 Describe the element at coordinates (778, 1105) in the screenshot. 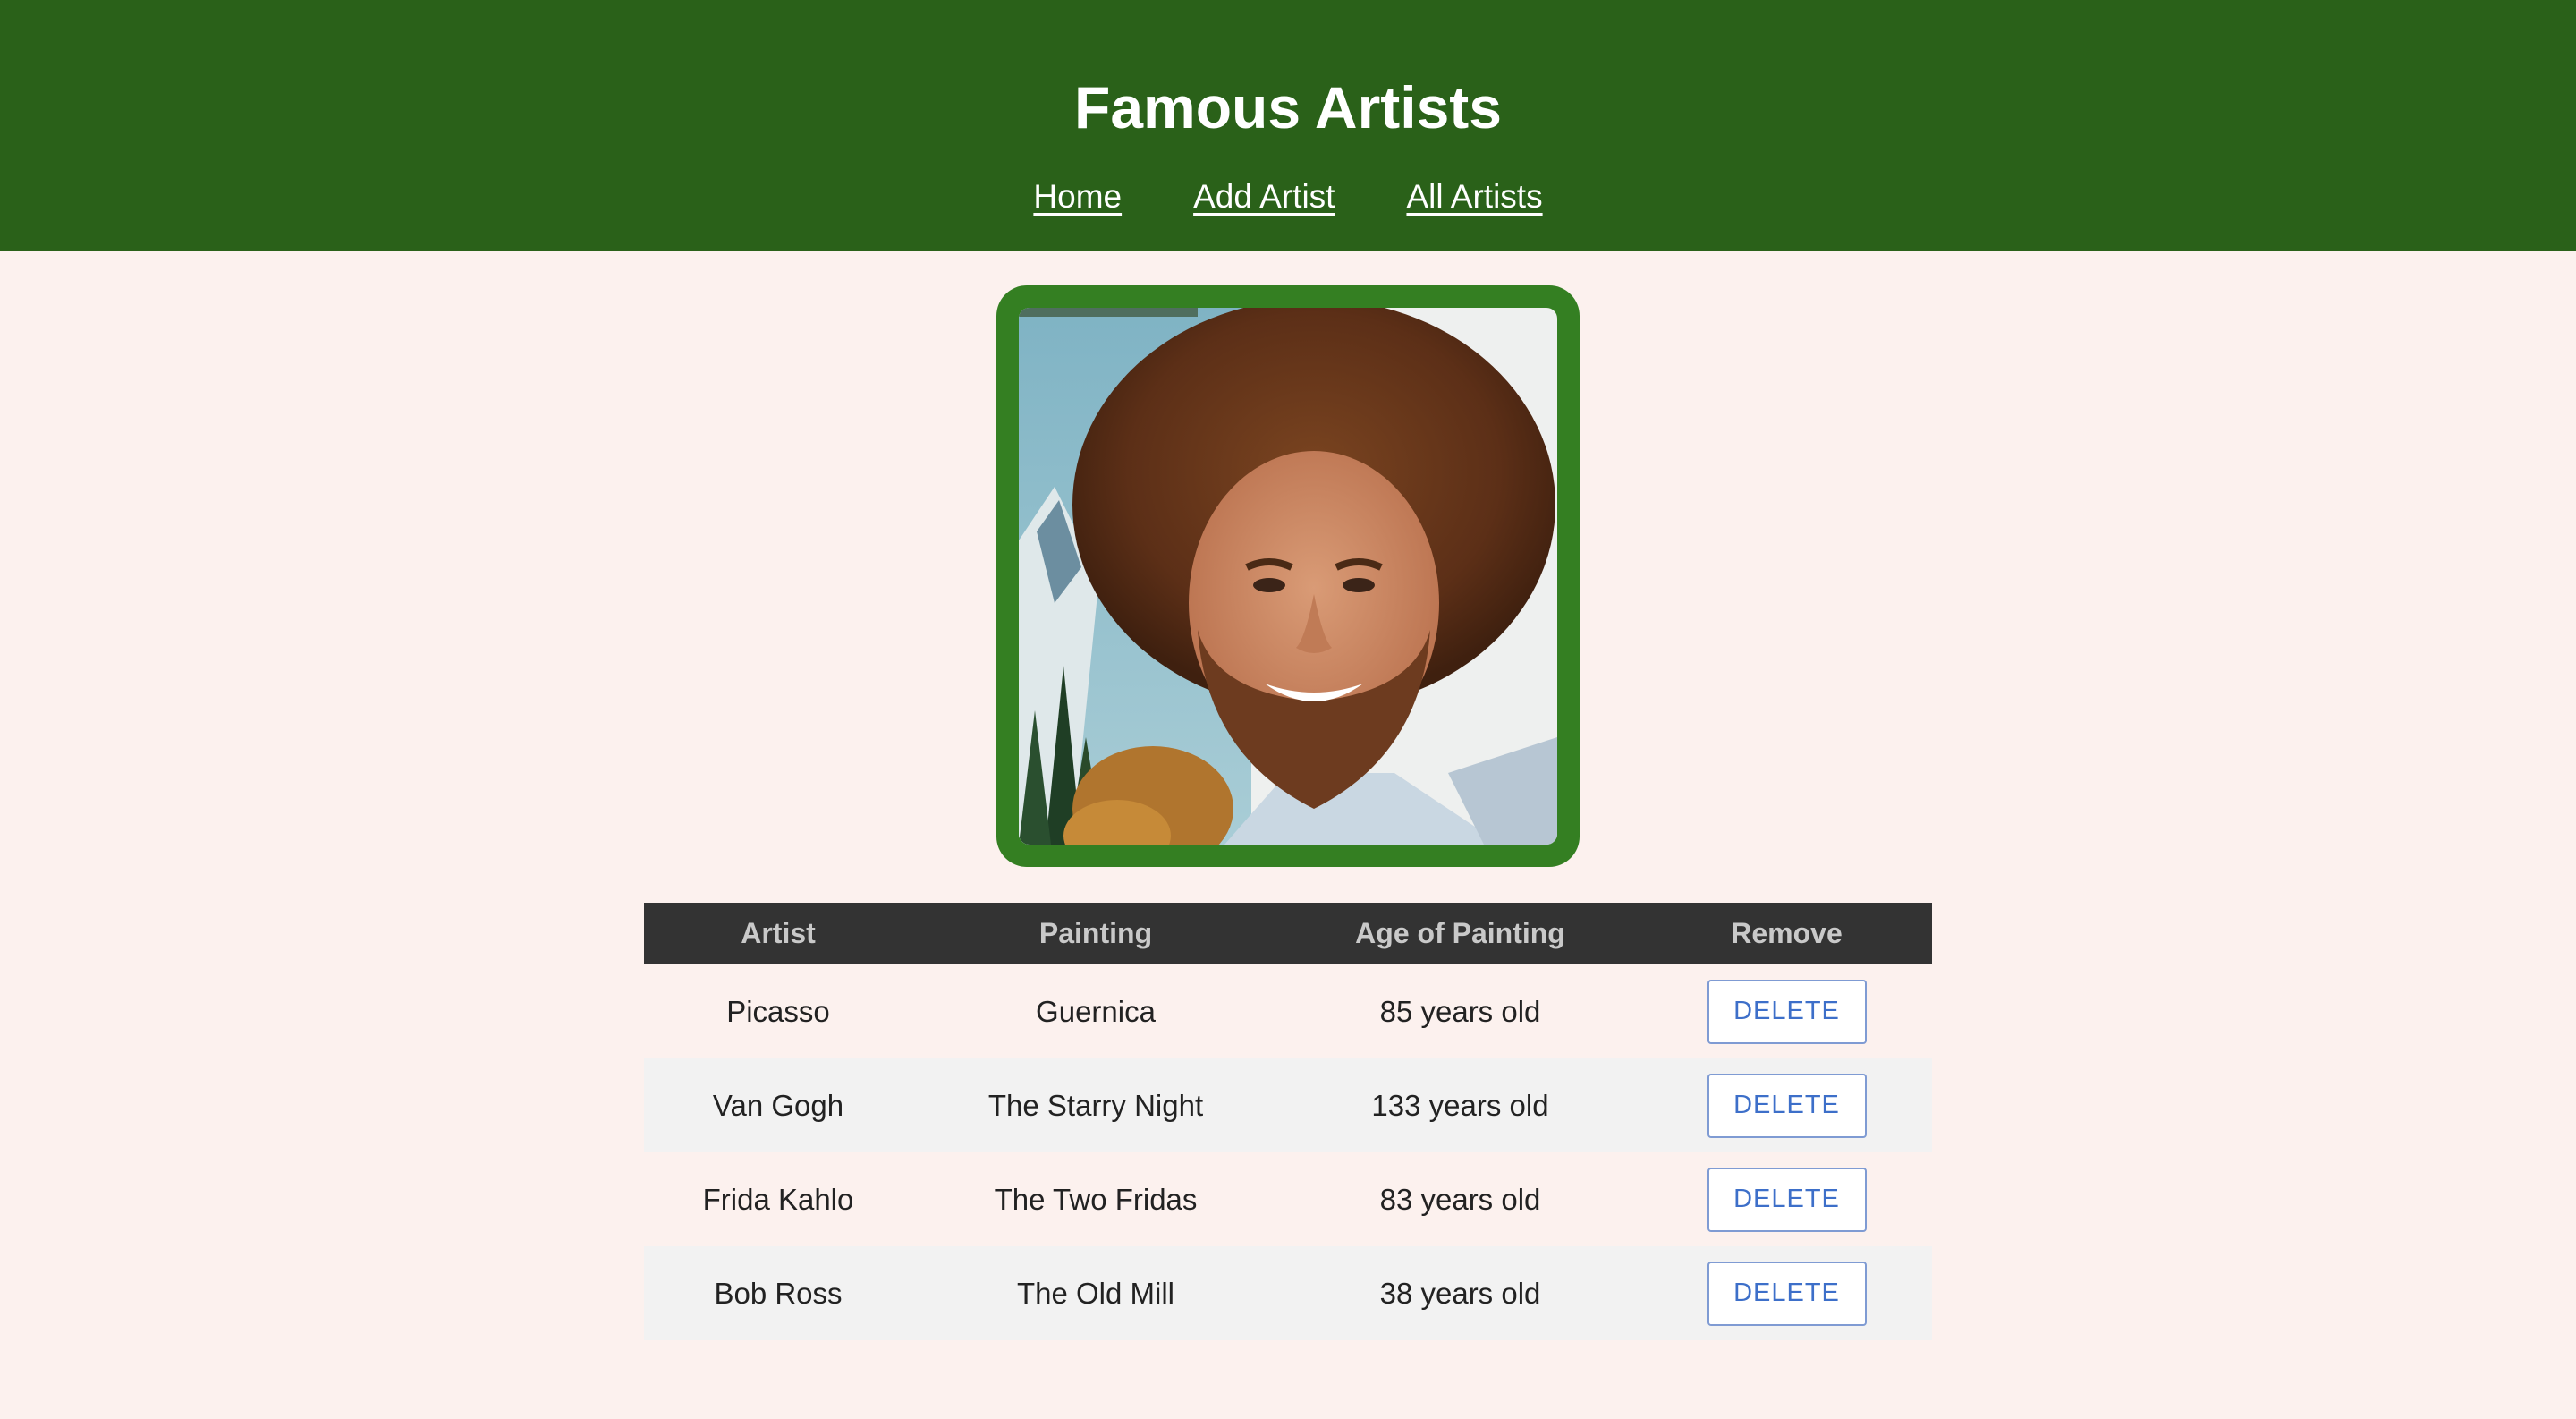

I see `artist-cell: Van Gogh` at that location.